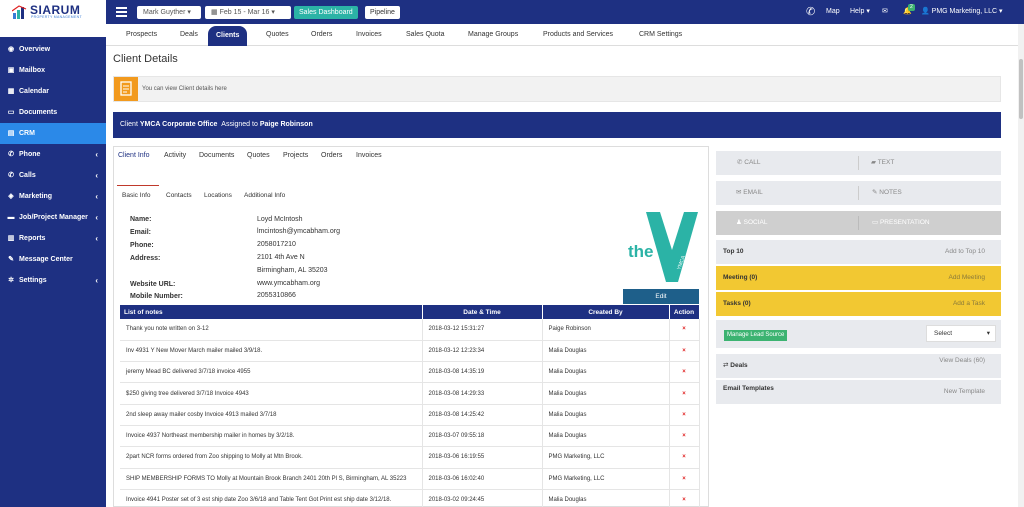  I want to click on sidebar-item-marketing: ◈ Marketing ‹, so click(53, 196).